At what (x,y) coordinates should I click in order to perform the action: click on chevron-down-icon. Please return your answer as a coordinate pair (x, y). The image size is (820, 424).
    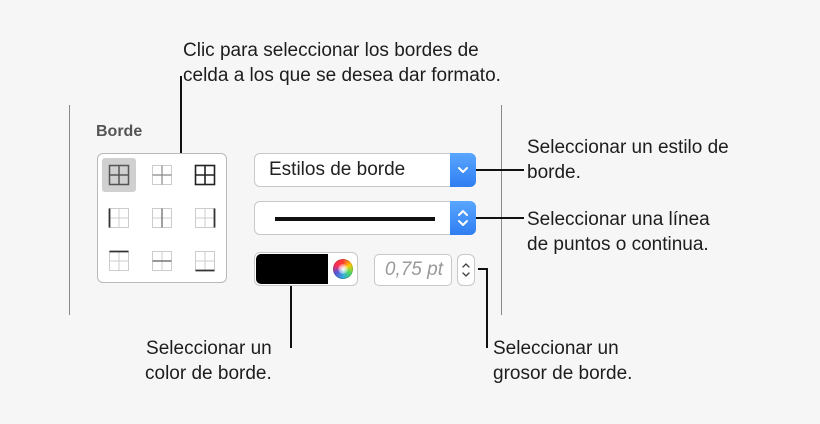
    Looking at the image, I should click on (463, 170).